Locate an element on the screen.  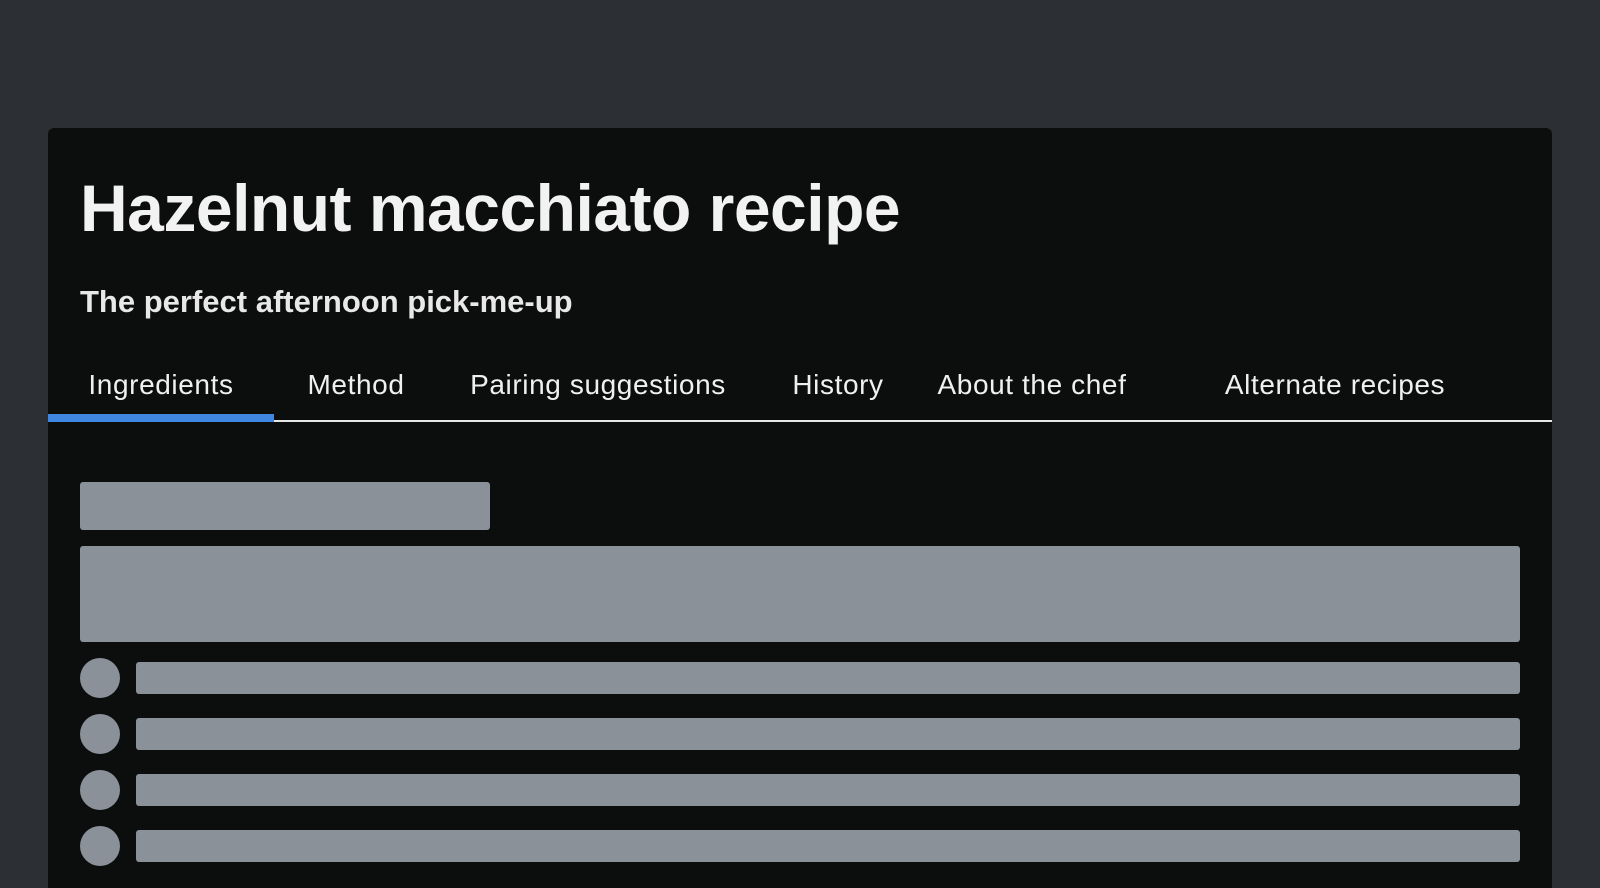
skeleton-paragraph is located at coordinates (800, 594).